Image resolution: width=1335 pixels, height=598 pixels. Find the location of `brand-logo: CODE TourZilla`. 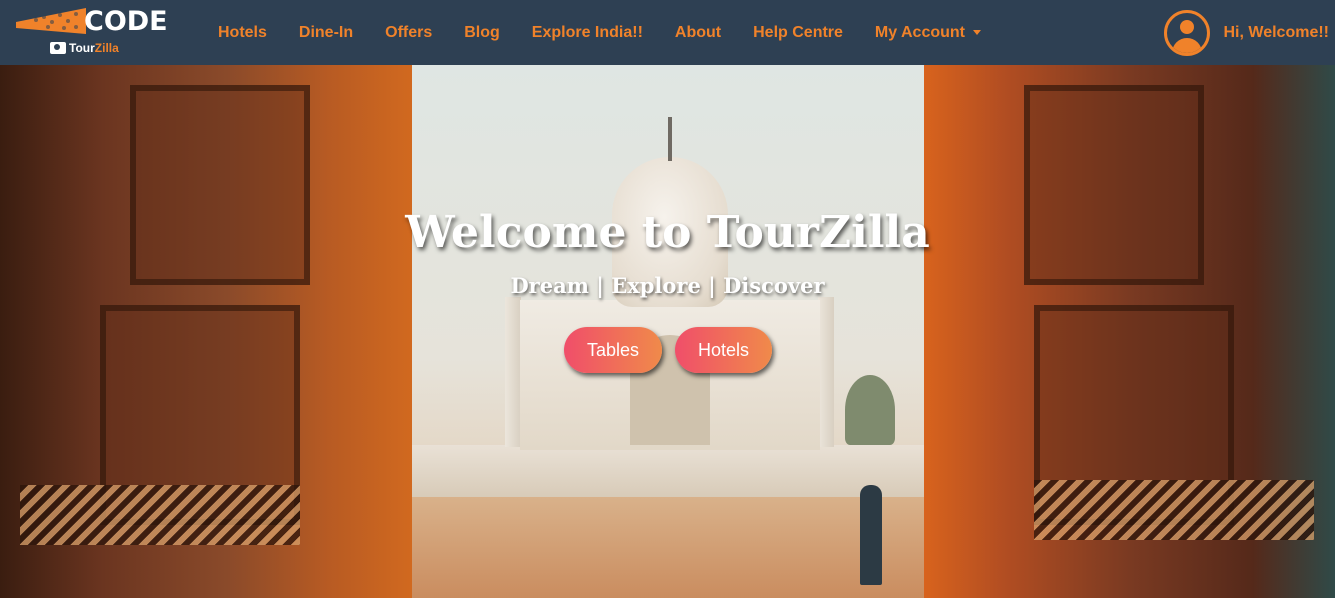

brand-logo: CODE TourZilla is located at coordinates (92, 32).